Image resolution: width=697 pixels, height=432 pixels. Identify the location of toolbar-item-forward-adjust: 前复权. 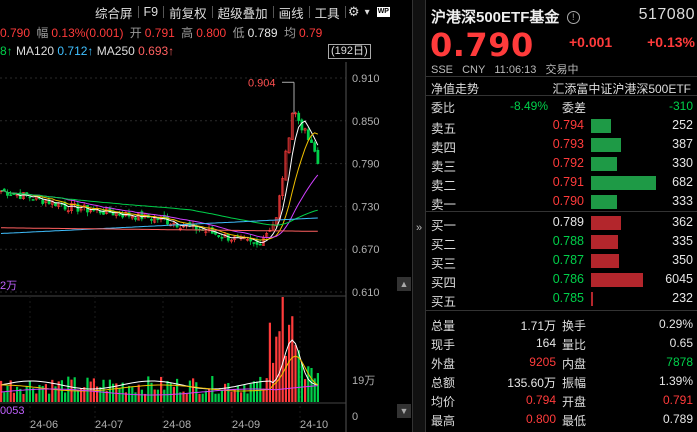
(188, 12).